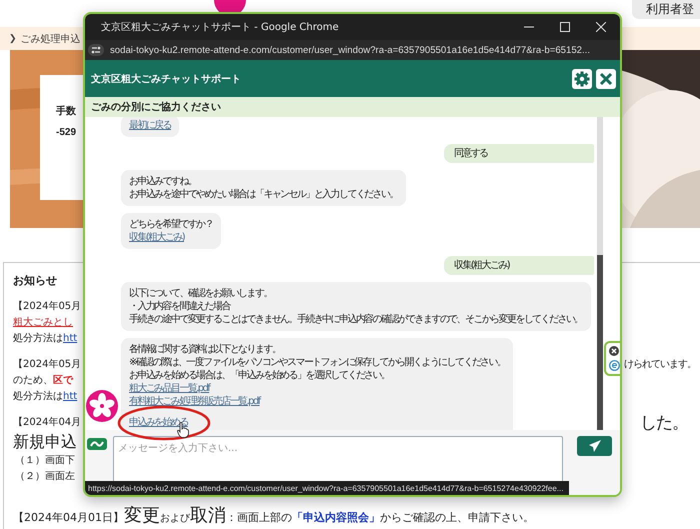  I want to click on send-button, so click(594, 446).